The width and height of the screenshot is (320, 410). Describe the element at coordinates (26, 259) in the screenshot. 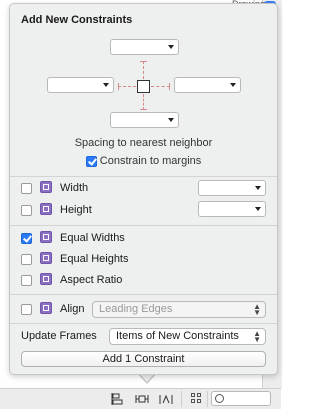

I see `equal-heights-checkbox` at that location.